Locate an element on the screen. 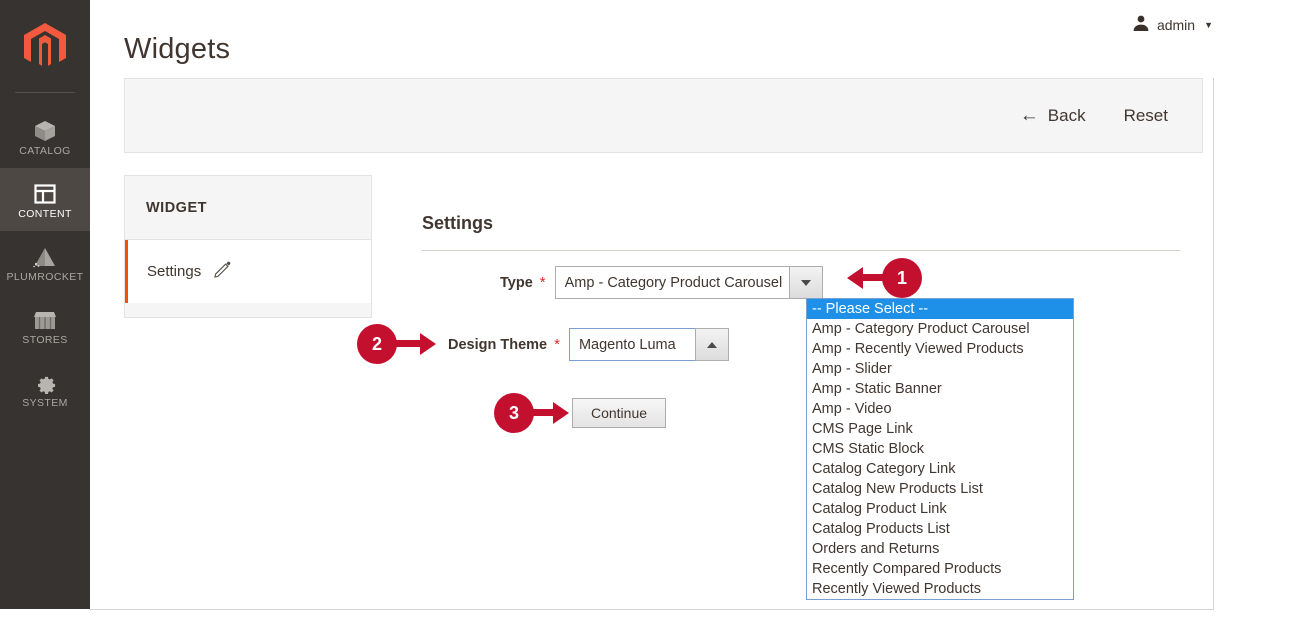  design-theme-field-row: Design Theme * Magento Luma is located at coordinates (588, 344).